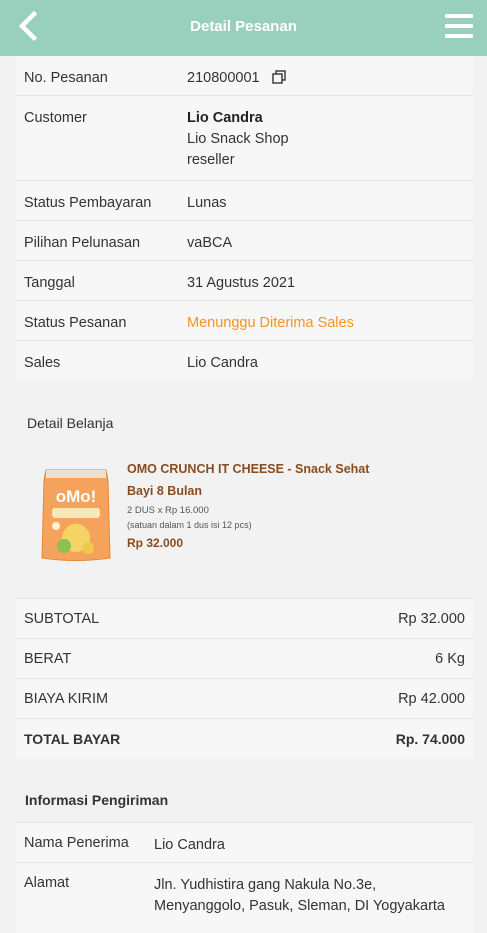 The image size is (487, 933). Describe the element at coordinates (244, 699) in the screenshot. I see `shipping-cost-row: BIAYA KIRIM Rp 42.000` at that location.